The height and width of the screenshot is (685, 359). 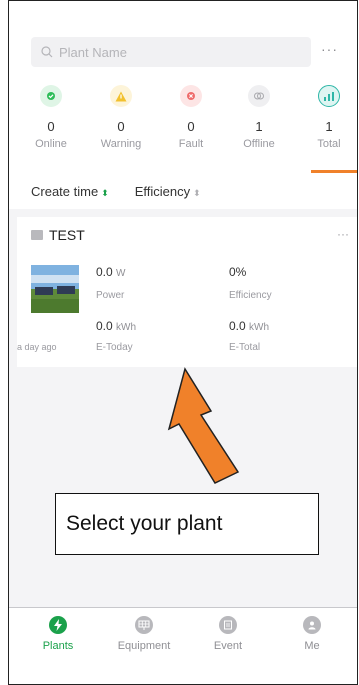 I want to click on tab-label: Equipment, so click(x=144, y=646).